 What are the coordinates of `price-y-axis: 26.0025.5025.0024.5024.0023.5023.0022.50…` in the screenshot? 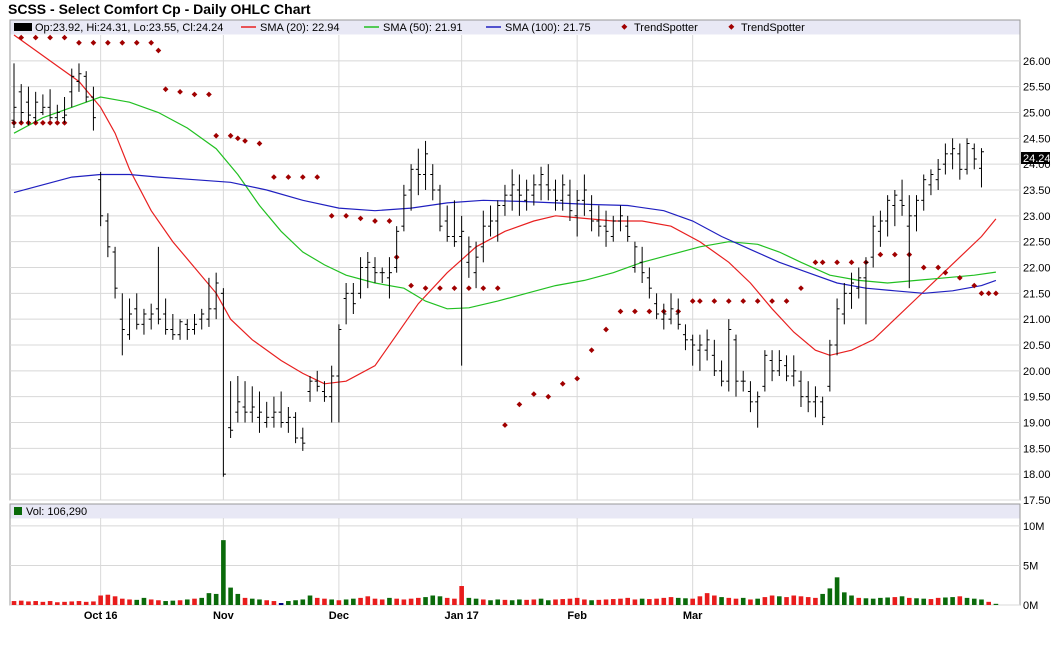 It's located at (1037, 281).